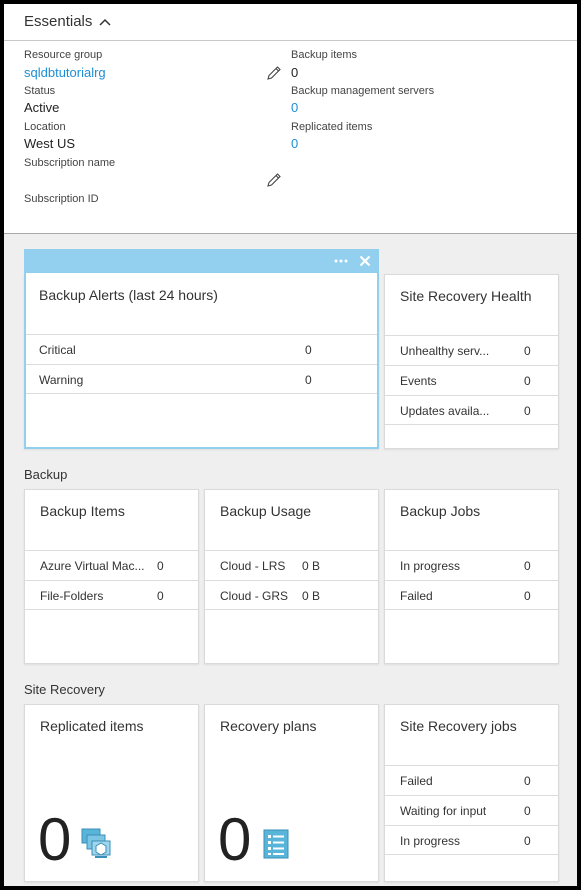 The width and height of the screenshot is (581, 890). What do you see at coordinates (45, 127) in the screenshot?
I see `location-label: Location` at bounding box center [45, 127].